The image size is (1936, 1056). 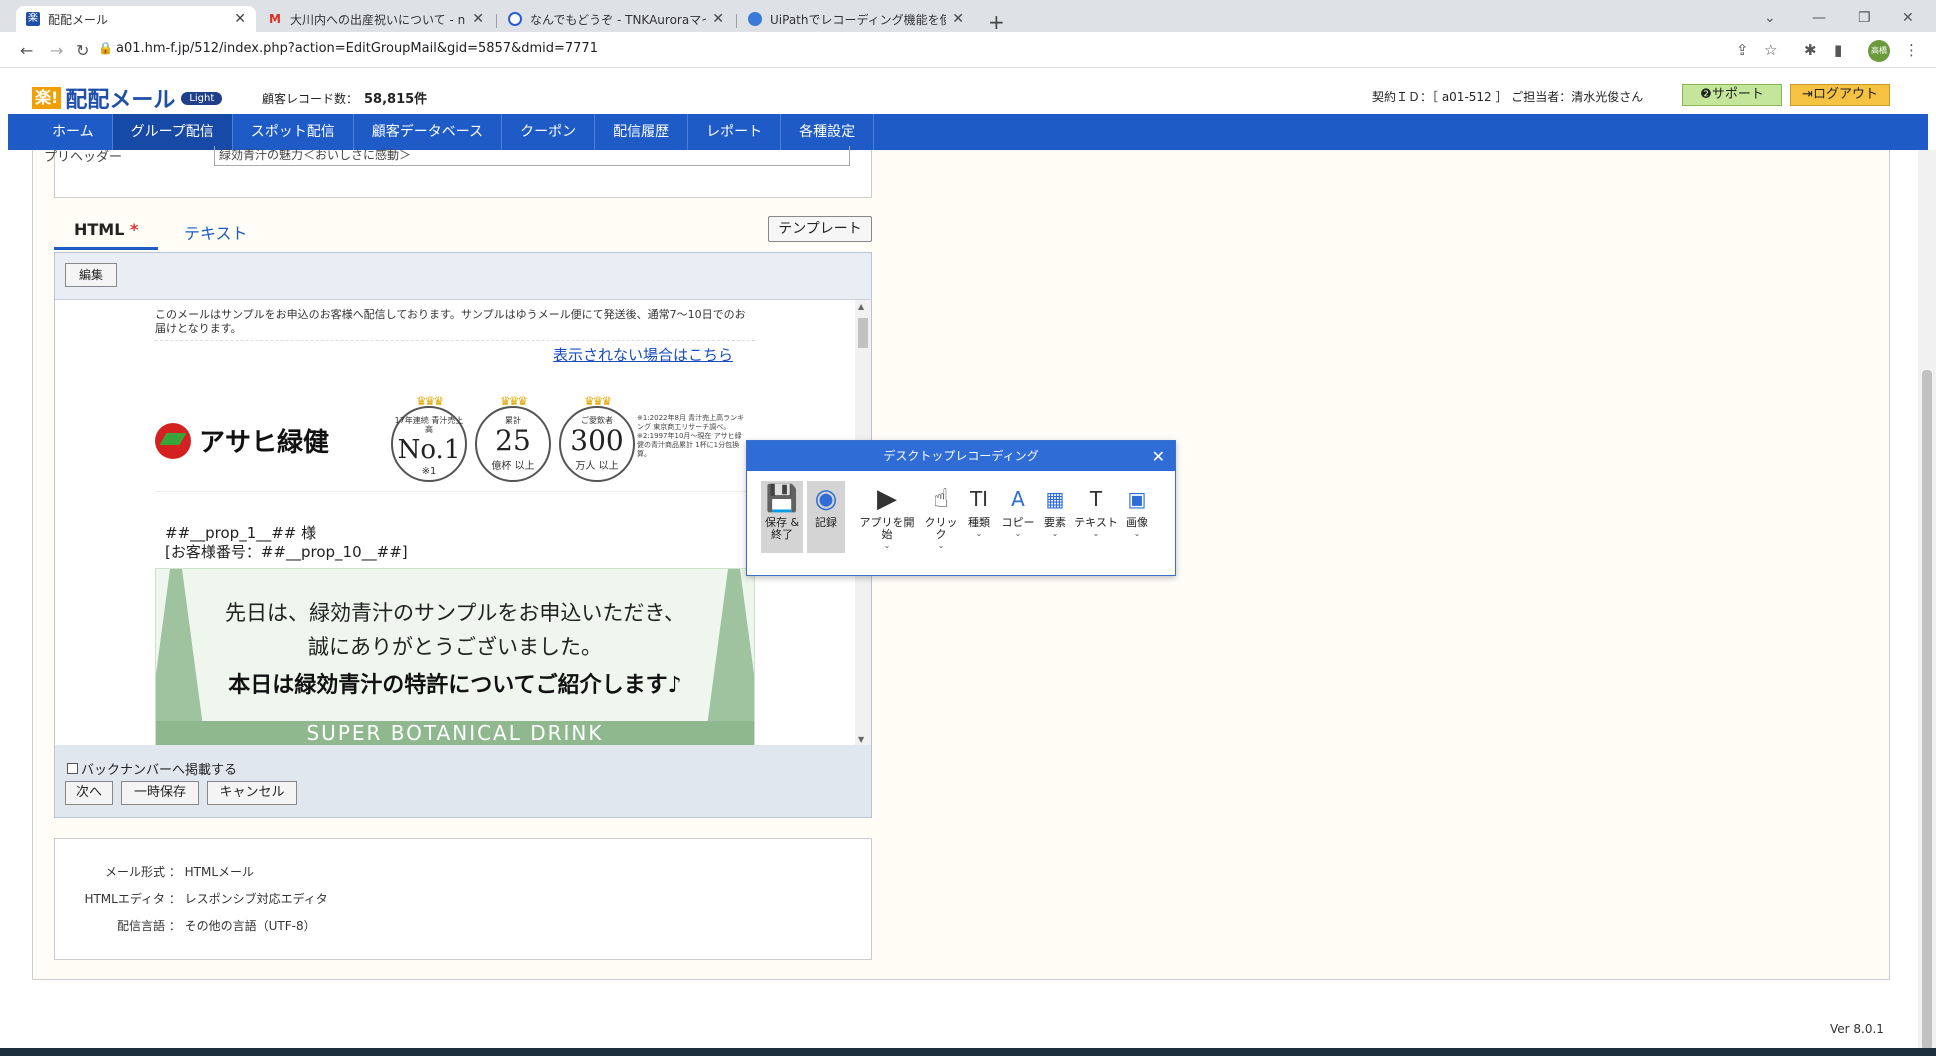 What do you see at coordinates (941, 517) in the screenshot?
I see `click-button: ☝ クリック ⌄` at bounding box center [941, 517].